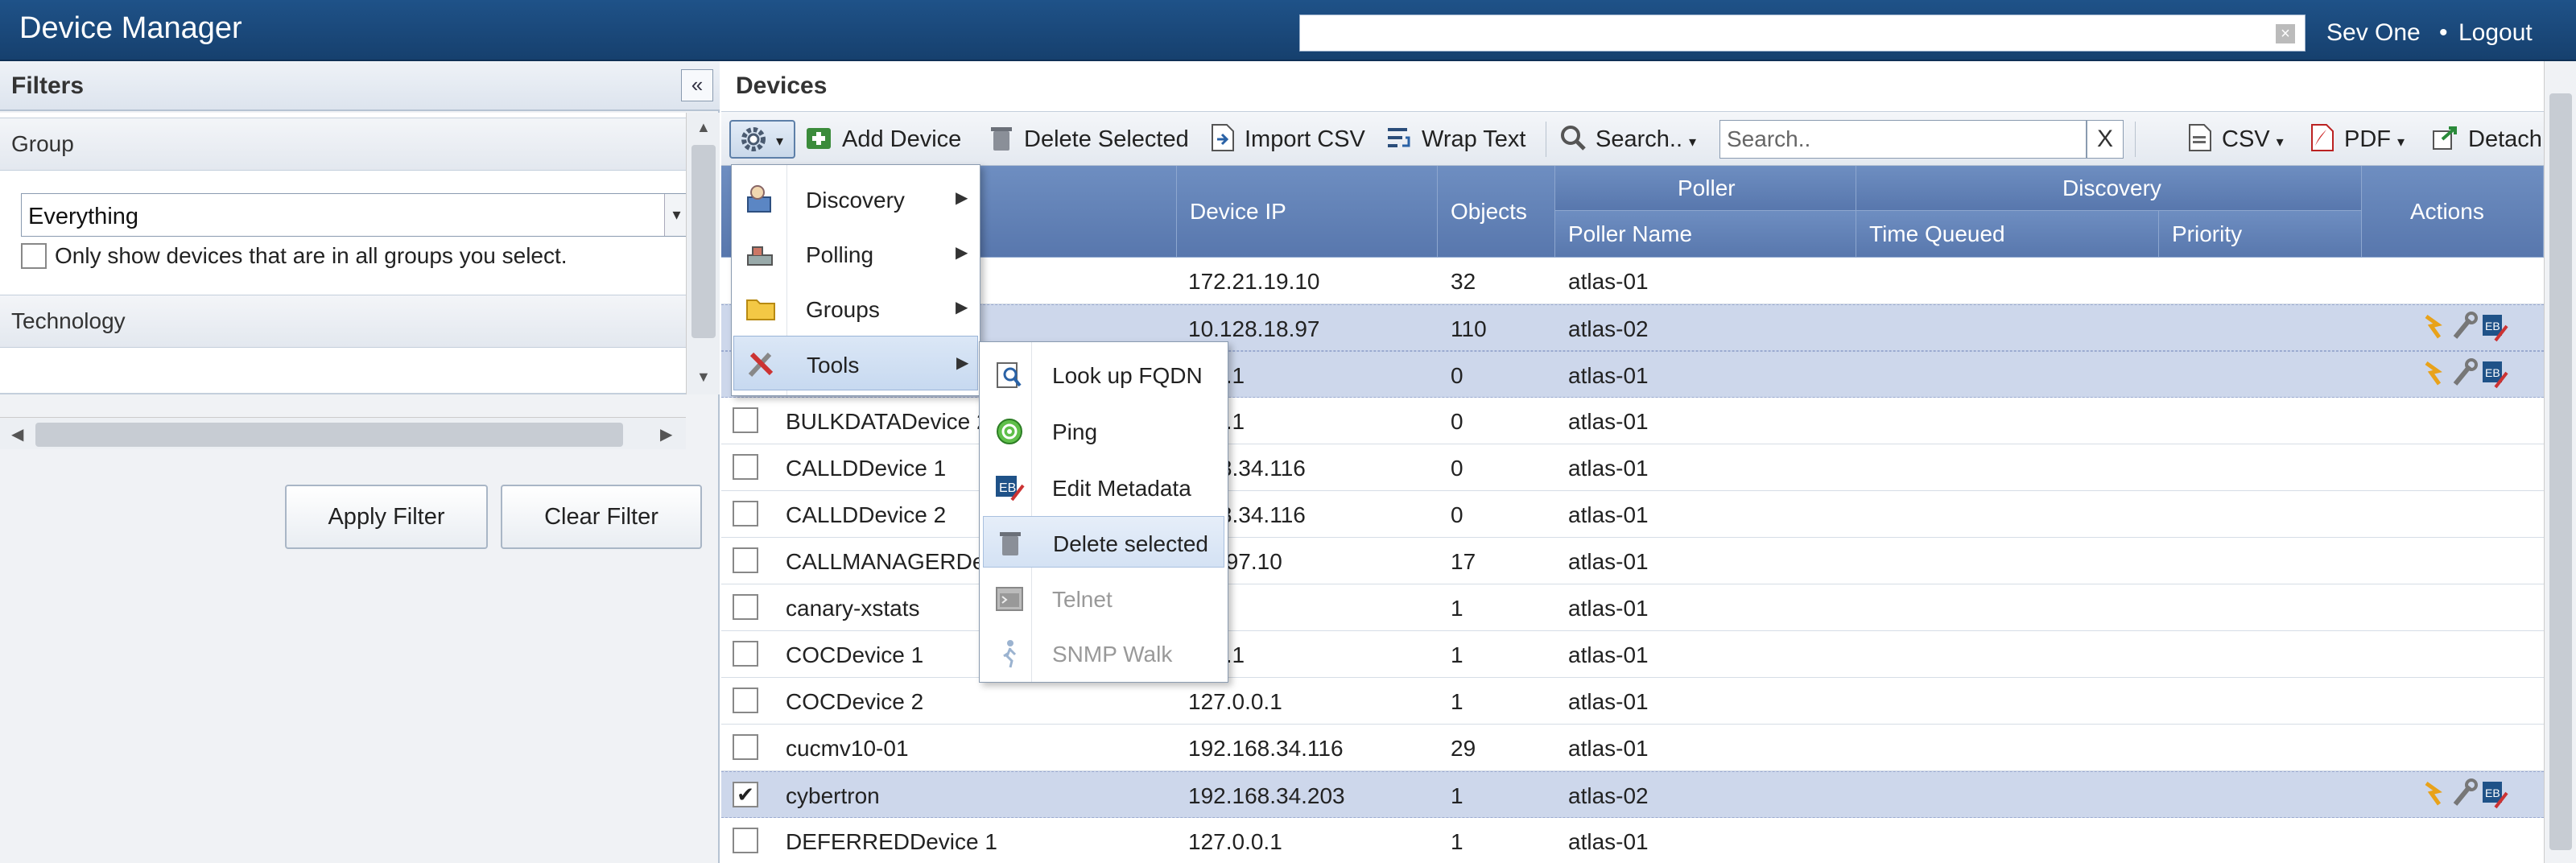  Describe the element at coordinates (17, 434) in the screenshot. I see `scroll-left-icon: ◀` at that location.